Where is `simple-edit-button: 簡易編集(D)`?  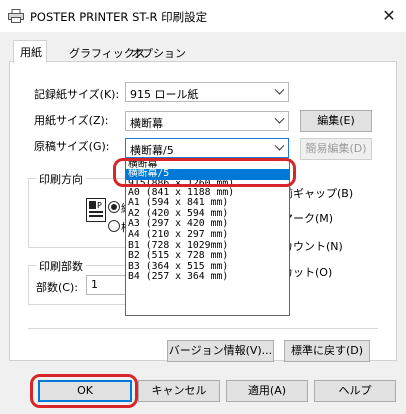 simple-edit-button: 簡易編集(D) is located at coordinates (336, 149).